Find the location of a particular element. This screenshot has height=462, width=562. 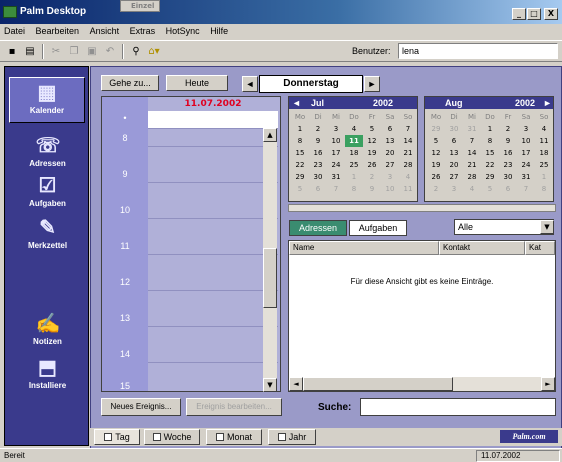

undo-icon: ↶ is located at coordinates (110, 51).